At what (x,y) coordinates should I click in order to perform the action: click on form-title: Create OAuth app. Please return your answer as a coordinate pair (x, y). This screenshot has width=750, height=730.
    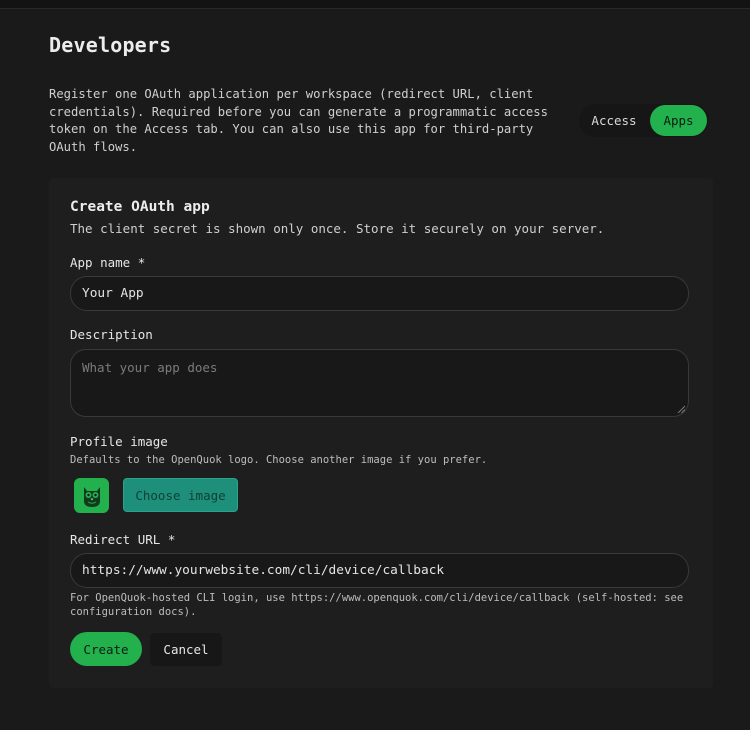
    Looking at the image, I should click on (140, 207).